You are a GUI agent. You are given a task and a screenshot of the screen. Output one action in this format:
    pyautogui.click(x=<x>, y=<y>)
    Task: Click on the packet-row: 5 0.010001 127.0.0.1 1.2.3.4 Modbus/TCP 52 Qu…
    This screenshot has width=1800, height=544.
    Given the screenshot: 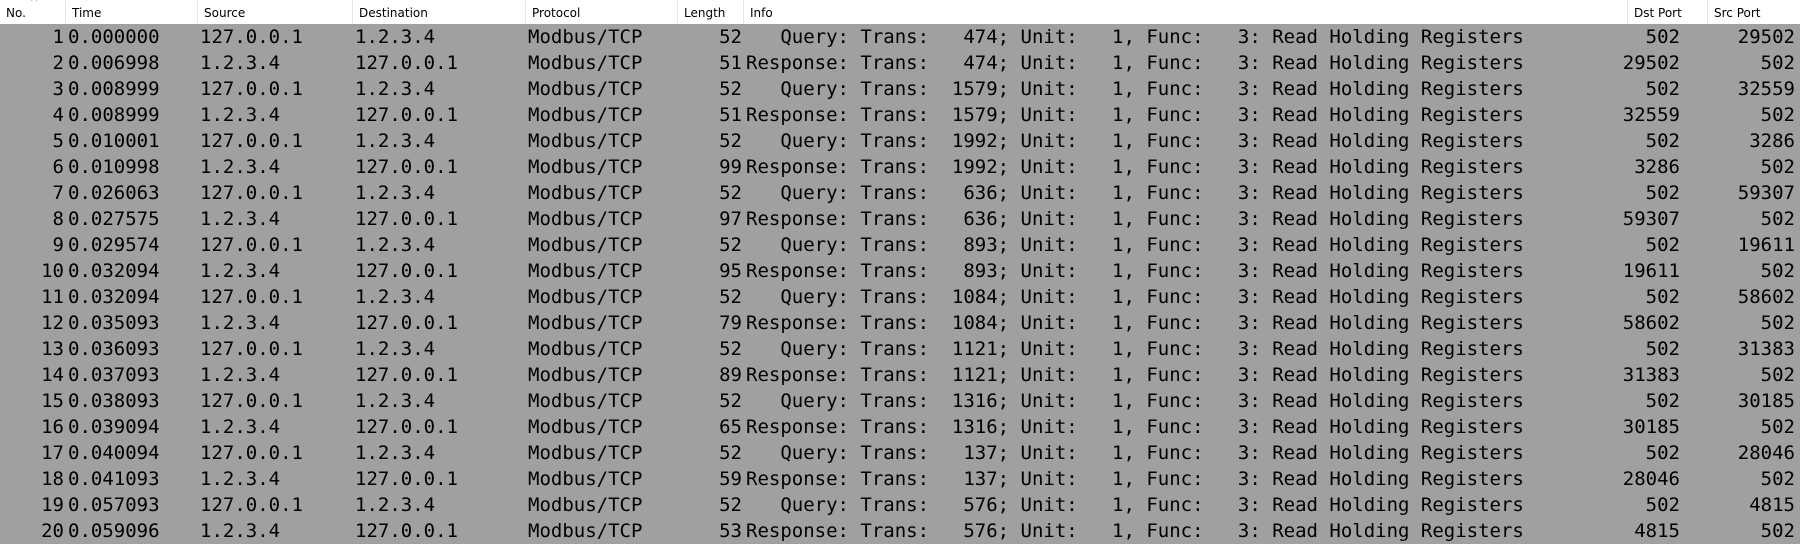 What is the action you would take?
    pyautogui.click(x=900, y=141)
    